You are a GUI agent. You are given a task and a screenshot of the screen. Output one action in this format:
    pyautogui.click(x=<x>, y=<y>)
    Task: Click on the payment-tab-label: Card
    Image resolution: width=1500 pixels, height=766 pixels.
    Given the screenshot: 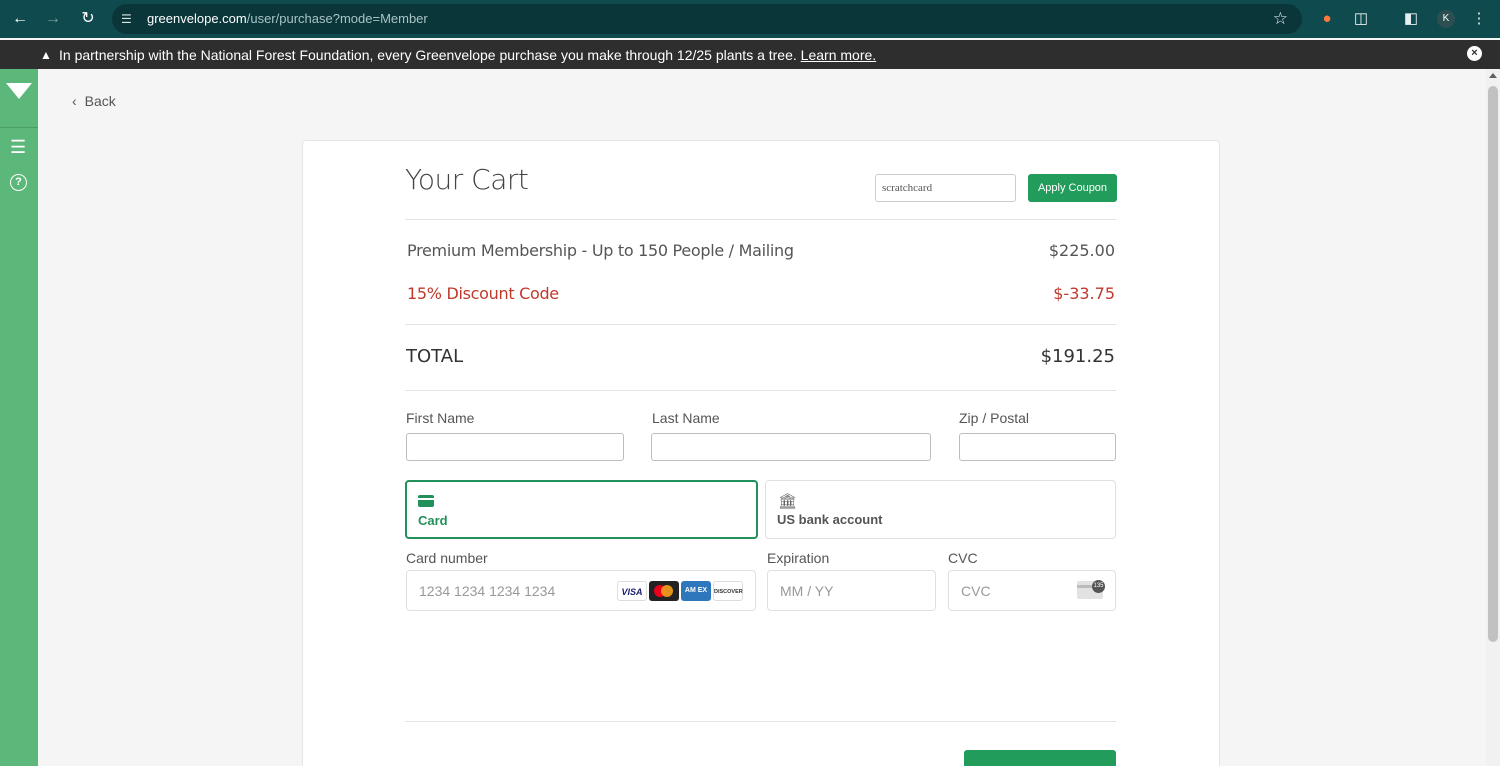 What is the action you would take?
    pyautogui.click(x=433, y=520)
    